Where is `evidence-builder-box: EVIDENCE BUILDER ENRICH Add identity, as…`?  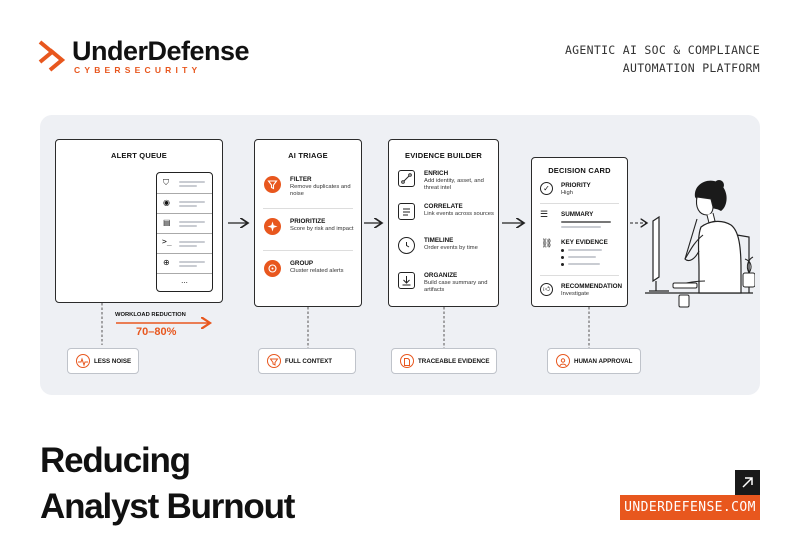
evidence-builder-box: EVIDENCE BUILDER ENRICH Add identity, as… is located at coordinates (443, 223).